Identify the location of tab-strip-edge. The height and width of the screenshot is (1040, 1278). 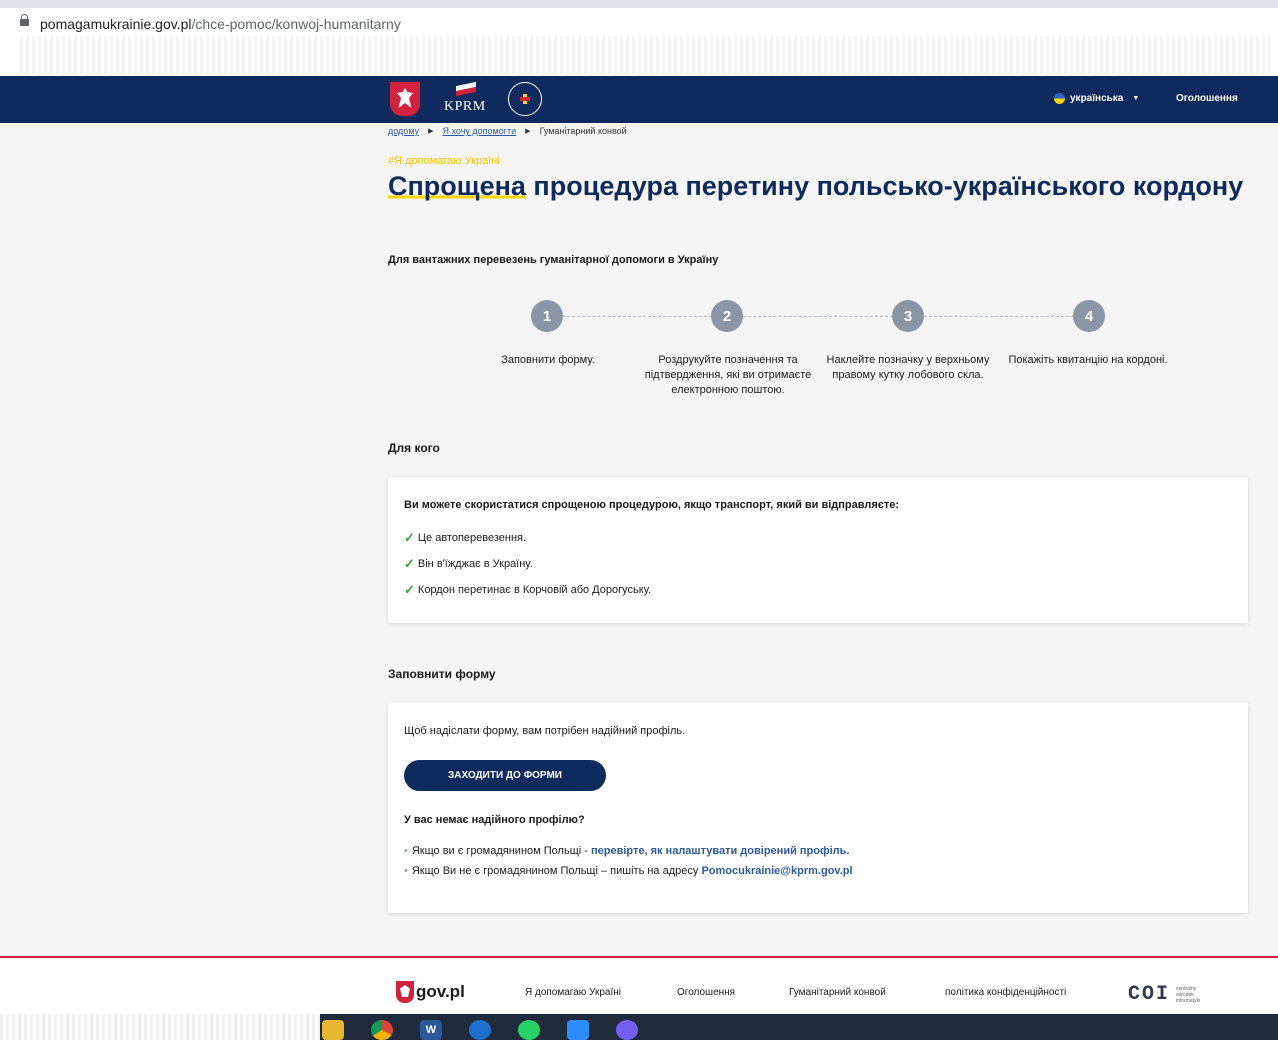
(639, 4).